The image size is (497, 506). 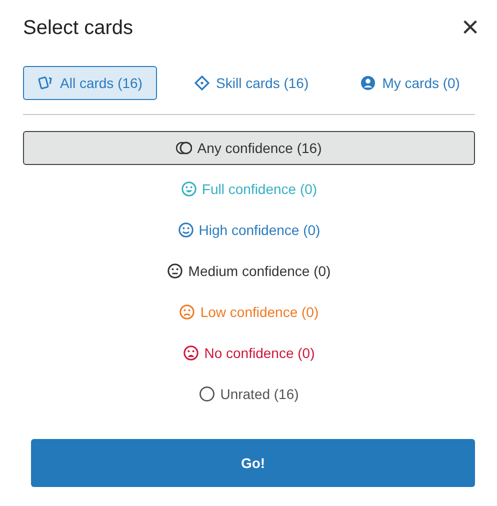 What do you see at coordinates (470, 28) in the screenshot?
I see `close-button: ×` at bounding box center [470, 28].